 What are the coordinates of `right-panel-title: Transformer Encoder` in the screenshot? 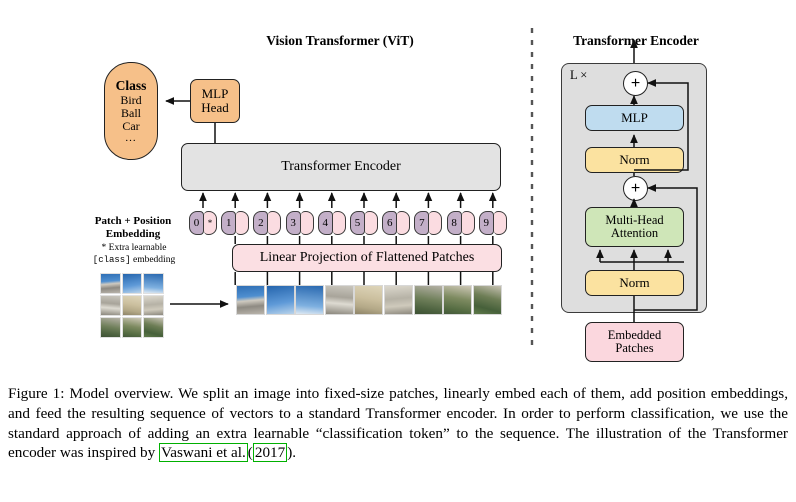 It's located at (636, 40).